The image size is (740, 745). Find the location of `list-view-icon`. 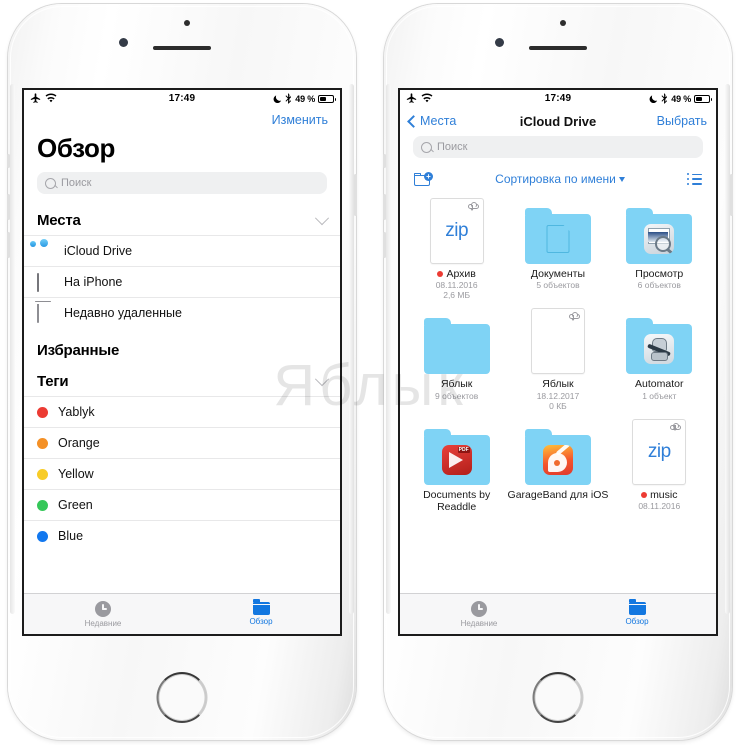

list-view-icon is located at coordinates (694, 179).